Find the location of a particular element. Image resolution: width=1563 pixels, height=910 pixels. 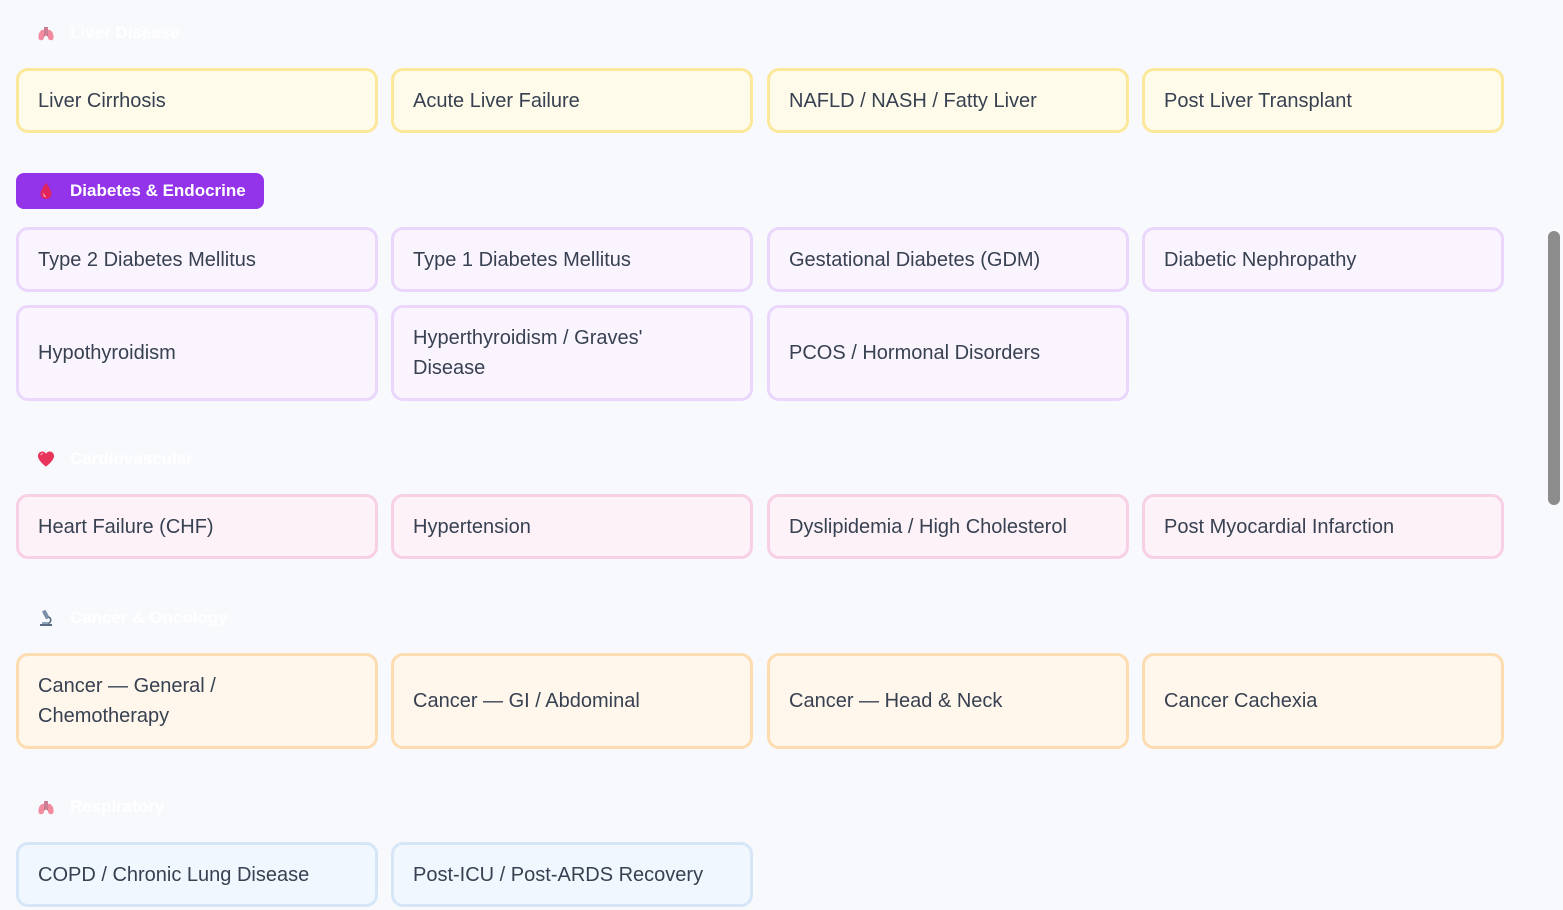

heart-icon is located at coordinates (46, 459).